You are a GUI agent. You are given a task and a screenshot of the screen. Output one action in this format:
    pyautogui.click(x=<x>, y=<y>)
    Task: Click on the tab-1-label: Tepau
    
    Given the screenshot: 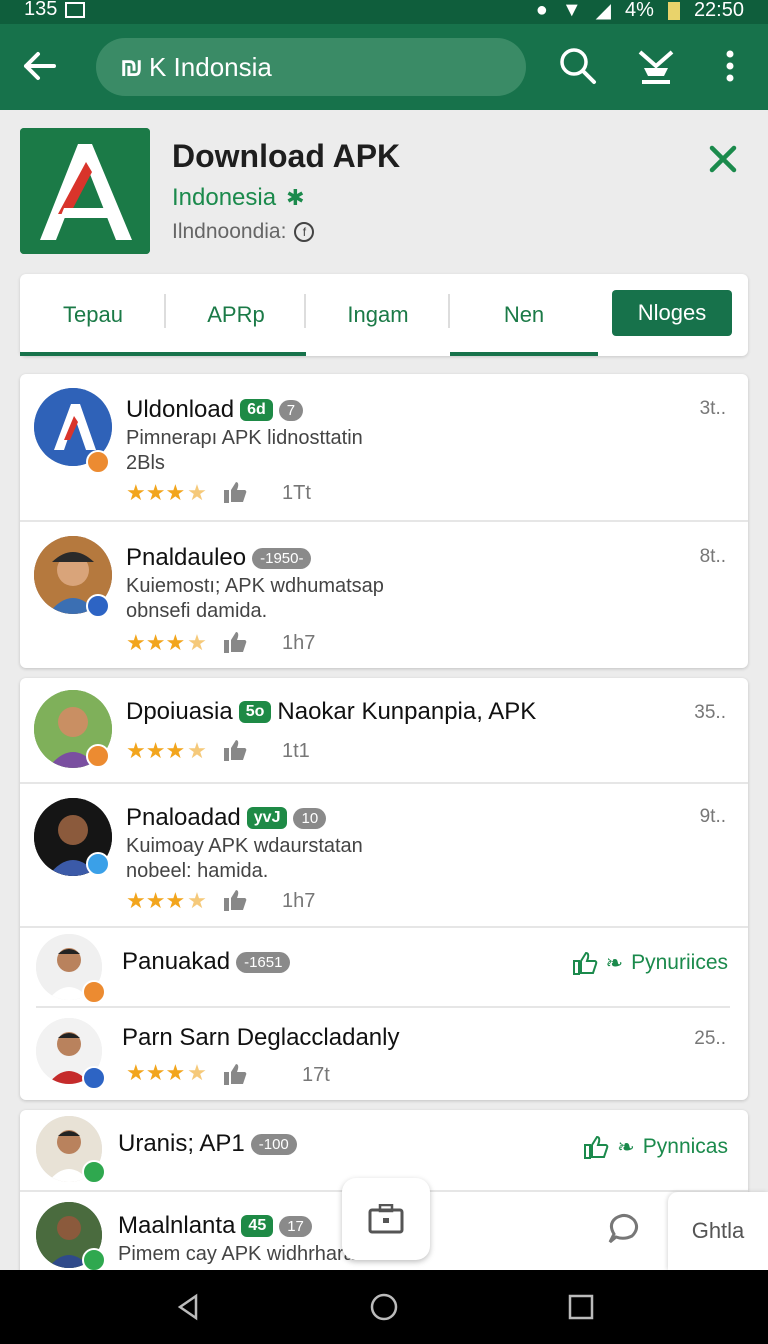 What is the action you would take?
    pyautogui.click(x=93, y=314)
    